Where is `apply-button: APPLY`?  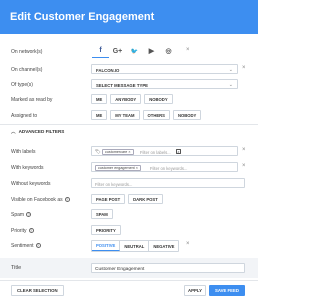 apply-button: APPLY is located at coordinates (195, 290).